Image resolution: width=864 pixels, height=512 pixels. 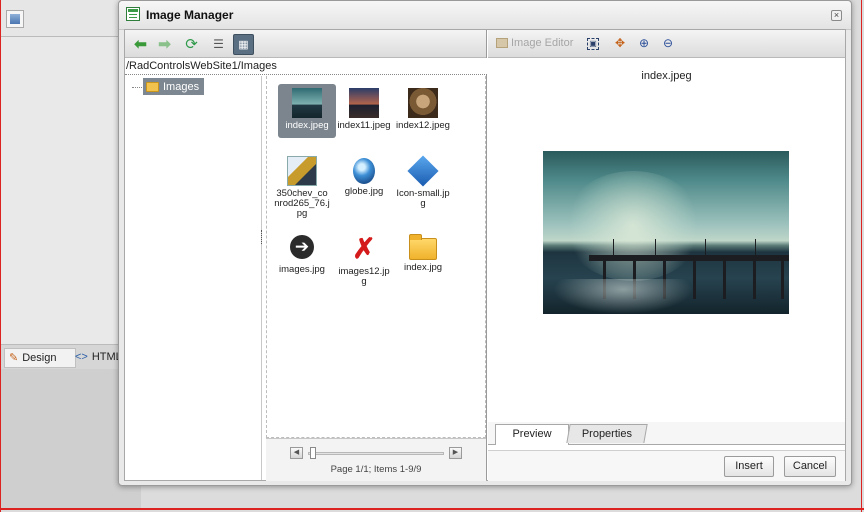 What do you see at coordinates (190, 15) in the screenshot?
I see `dialog-title: Image Manager` at bounding box center [190, 15].